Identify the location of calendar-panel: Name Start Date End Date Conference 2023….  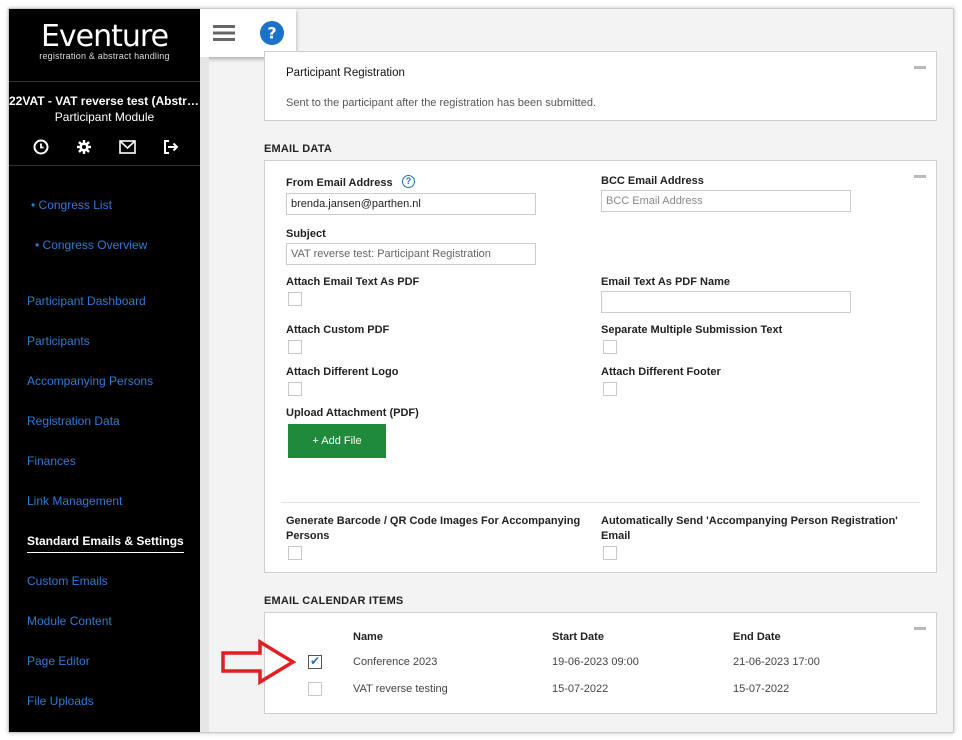
(600, 663).